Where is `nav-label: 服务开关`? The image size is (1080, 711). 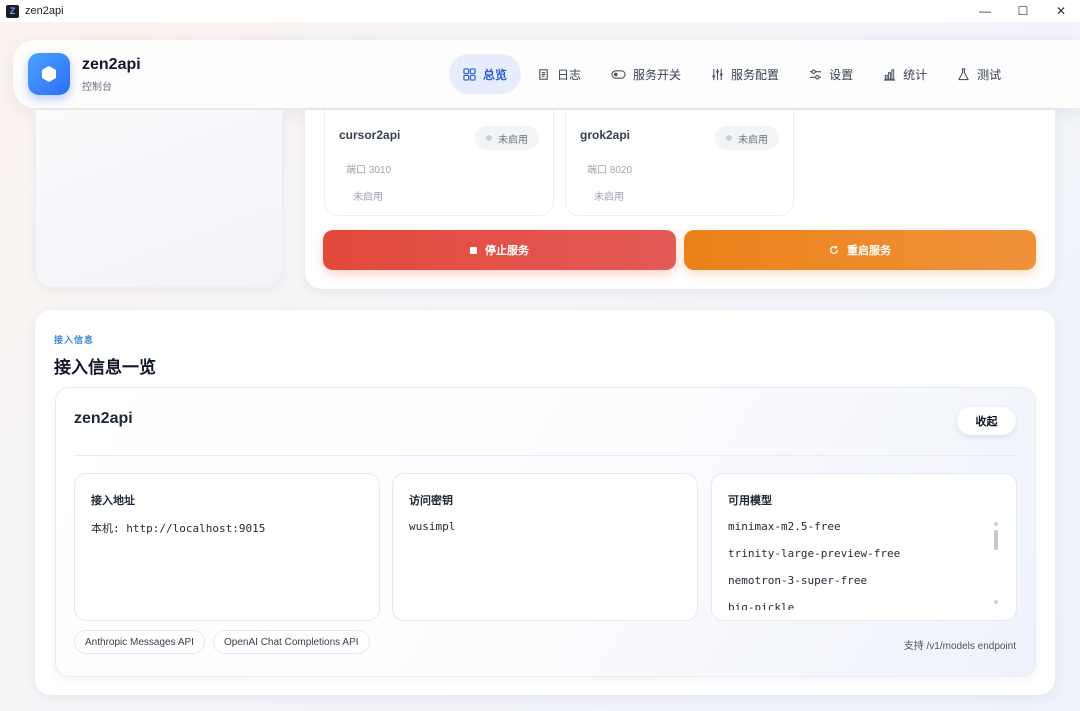
nav-label: 服务开关 is located at coordinates (657, 74).